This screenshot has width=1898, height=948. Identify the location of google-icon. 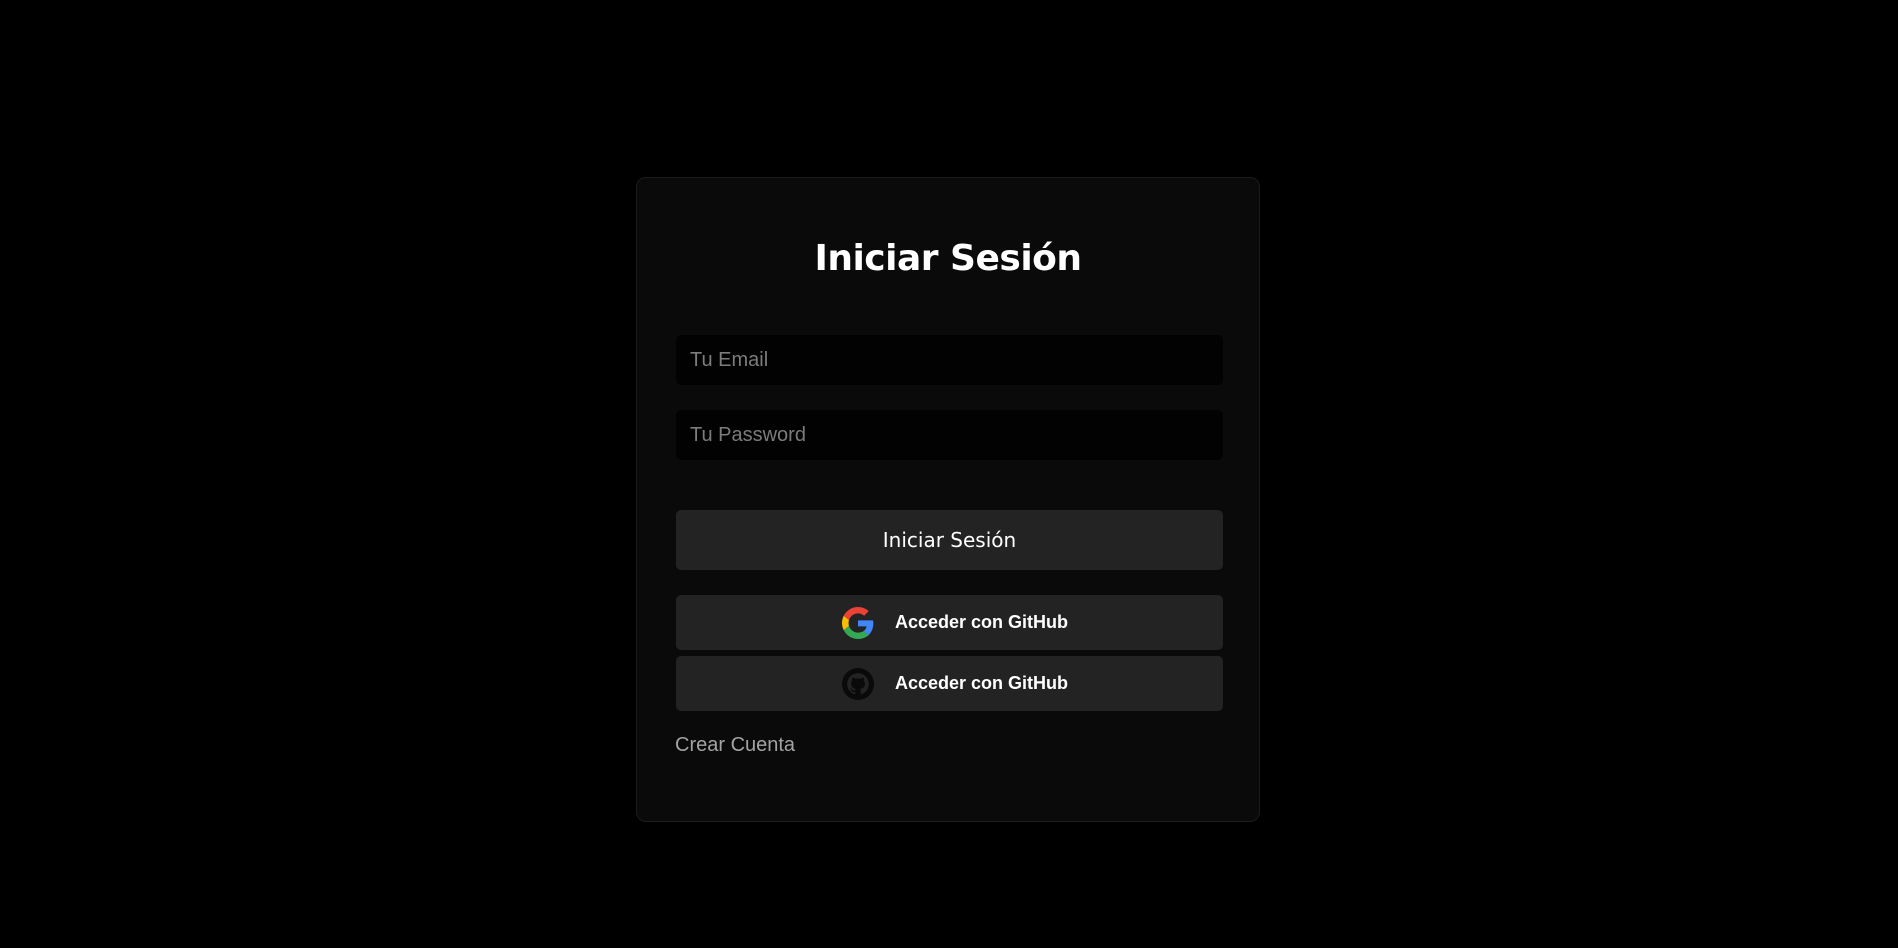
(858, 623).